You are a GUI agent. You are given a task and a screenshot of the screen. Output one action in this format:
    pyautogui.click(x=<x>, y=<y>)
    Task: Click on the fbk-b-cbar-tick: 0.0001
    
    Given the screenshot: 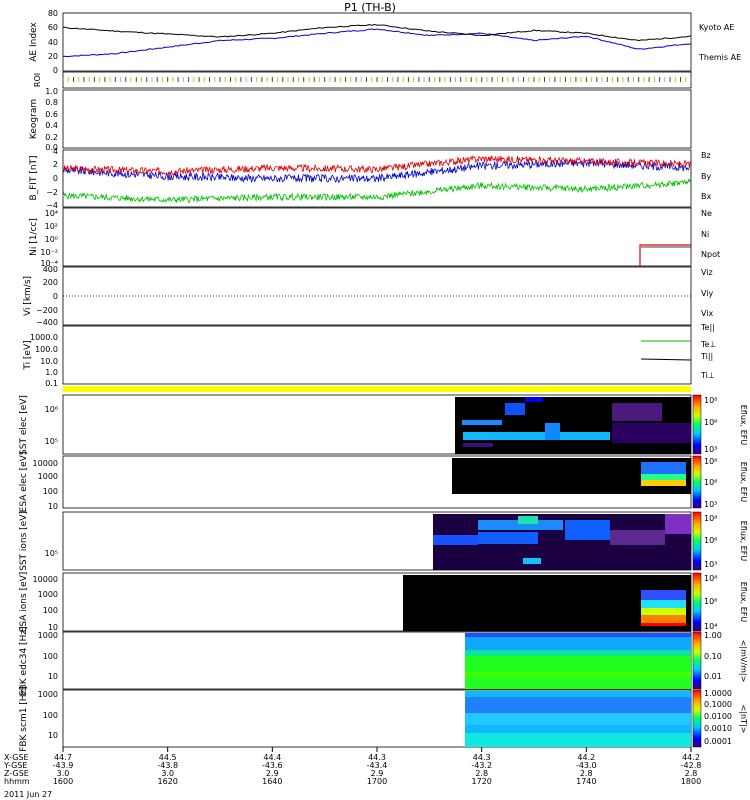 What is the action you would take?
    pyautogui.click(x=718, y=741)
    